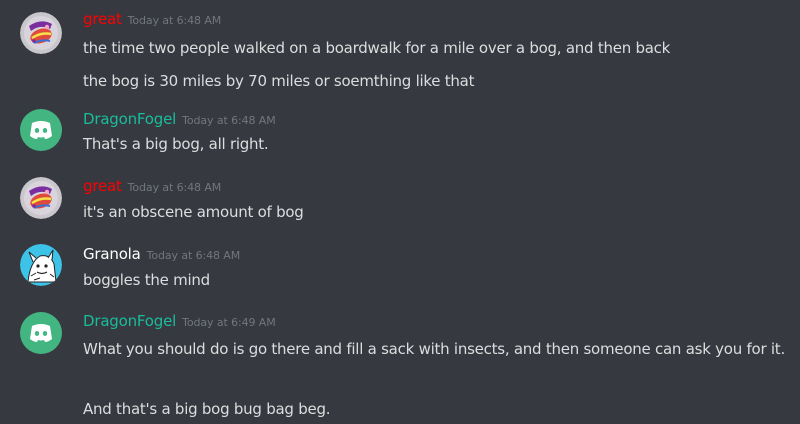 This screenshot has height=424, width=800. What do you see at coordinates (179, 321) in the screenshot?
I see `message-header: DragonFogel Today at 6:49 AM` at bounding box center [179, 321].